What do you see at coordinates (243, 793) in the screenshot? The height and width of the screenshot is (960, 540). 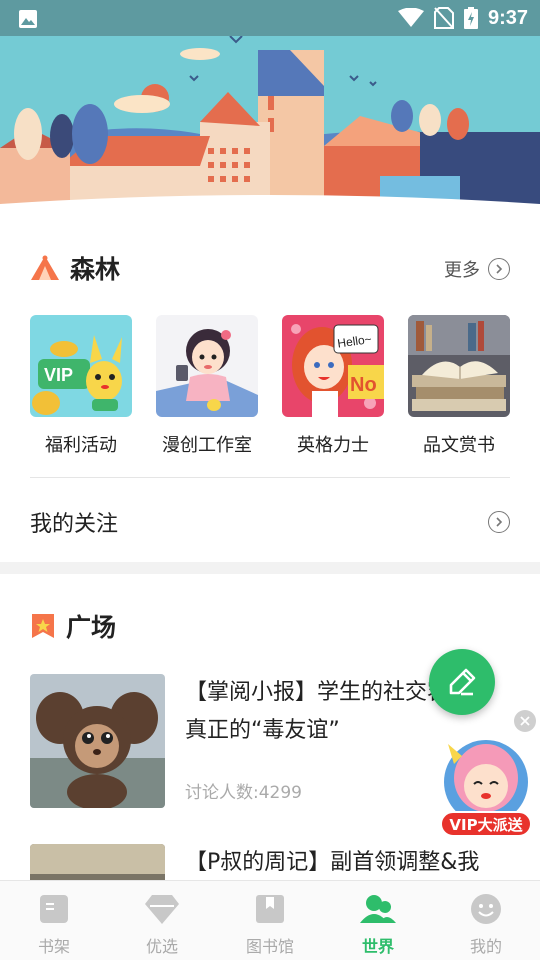 I see `post-discussion-count: 讨论人数:4299` at bounding box center [243, 793].